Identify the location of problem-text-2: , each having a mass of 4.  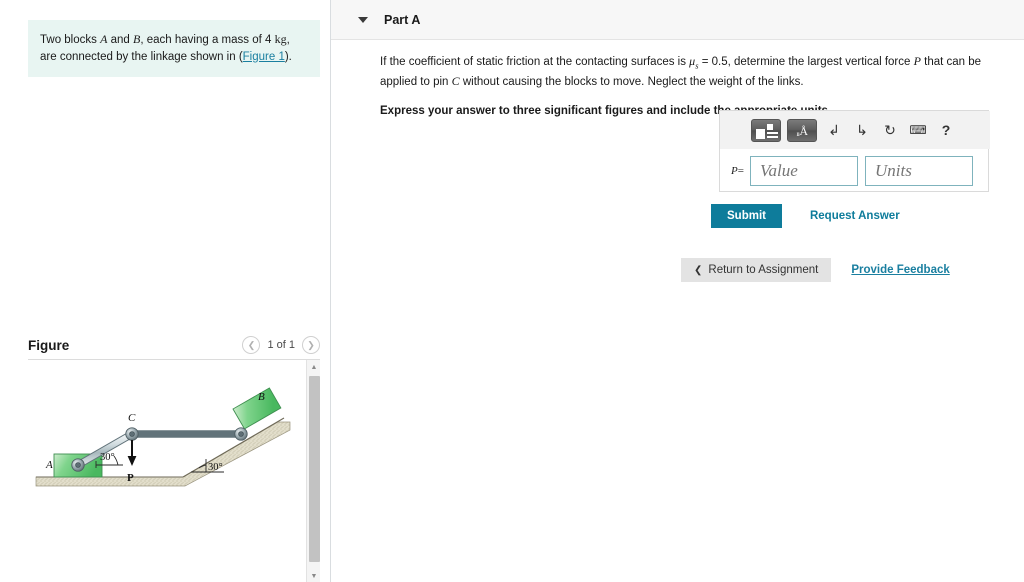
(207, 40).